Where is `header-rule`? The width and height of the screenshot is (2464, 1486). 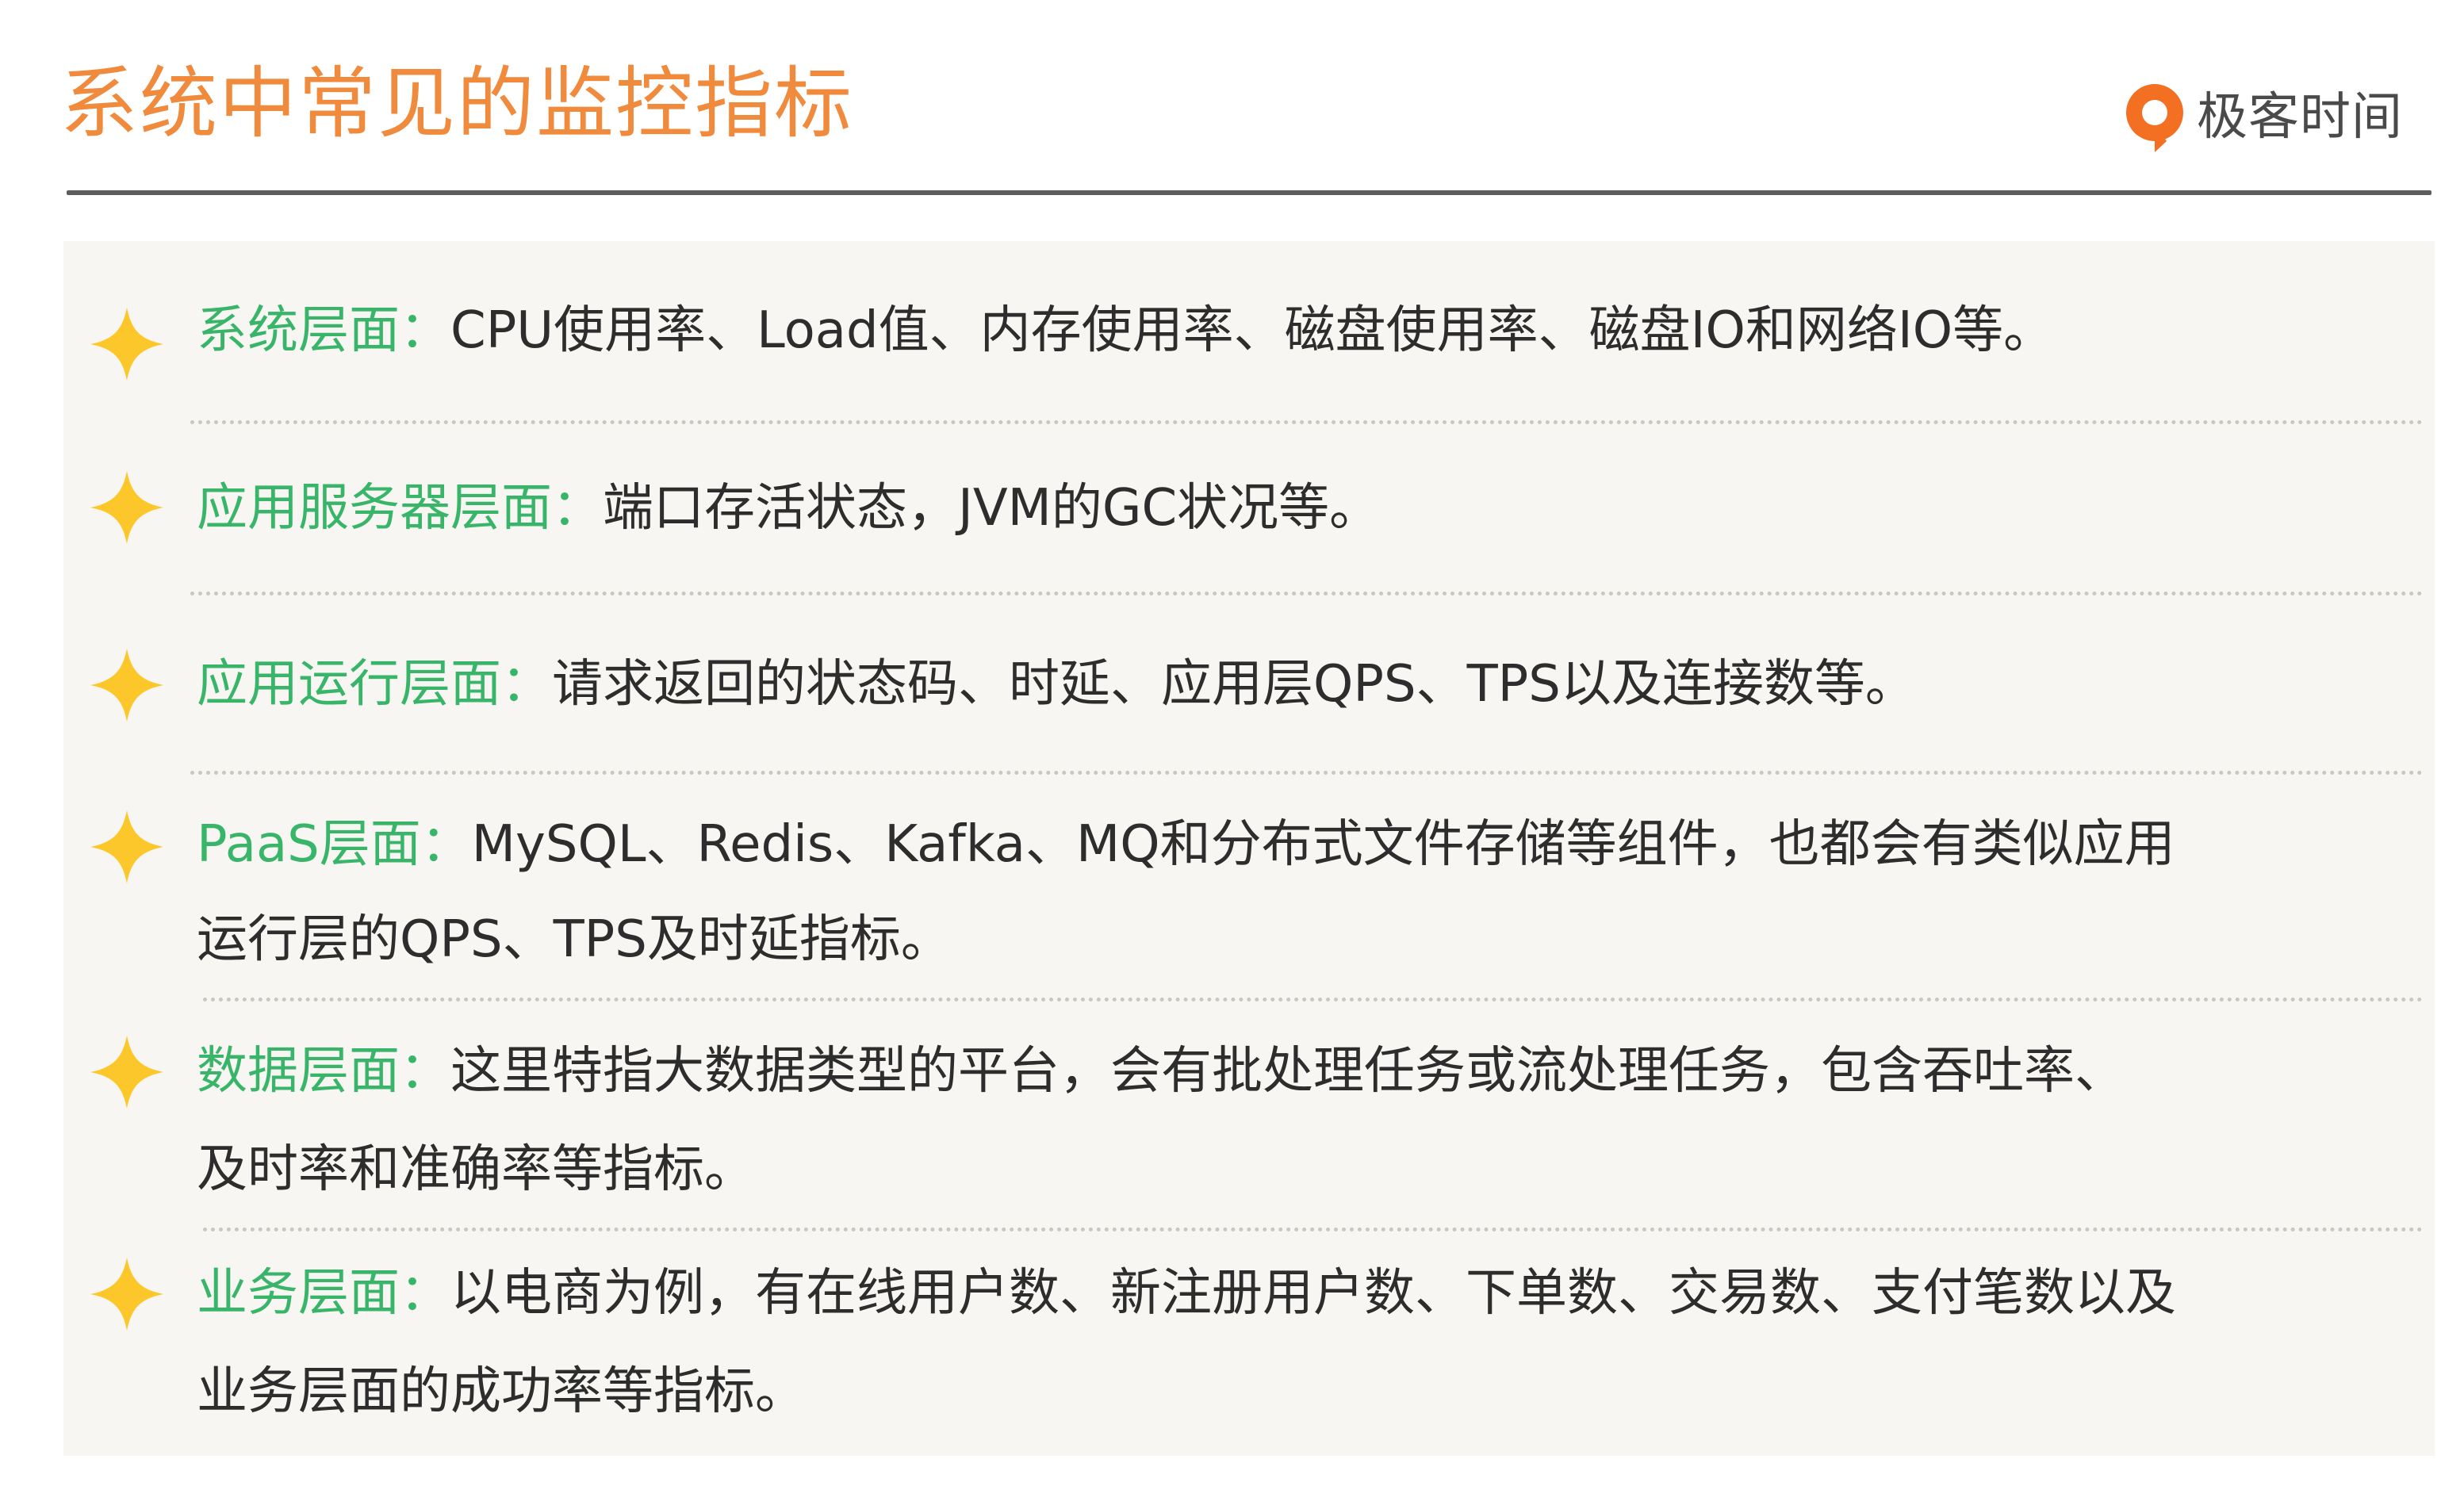 header-rule is located at coordinates (1249, 192).